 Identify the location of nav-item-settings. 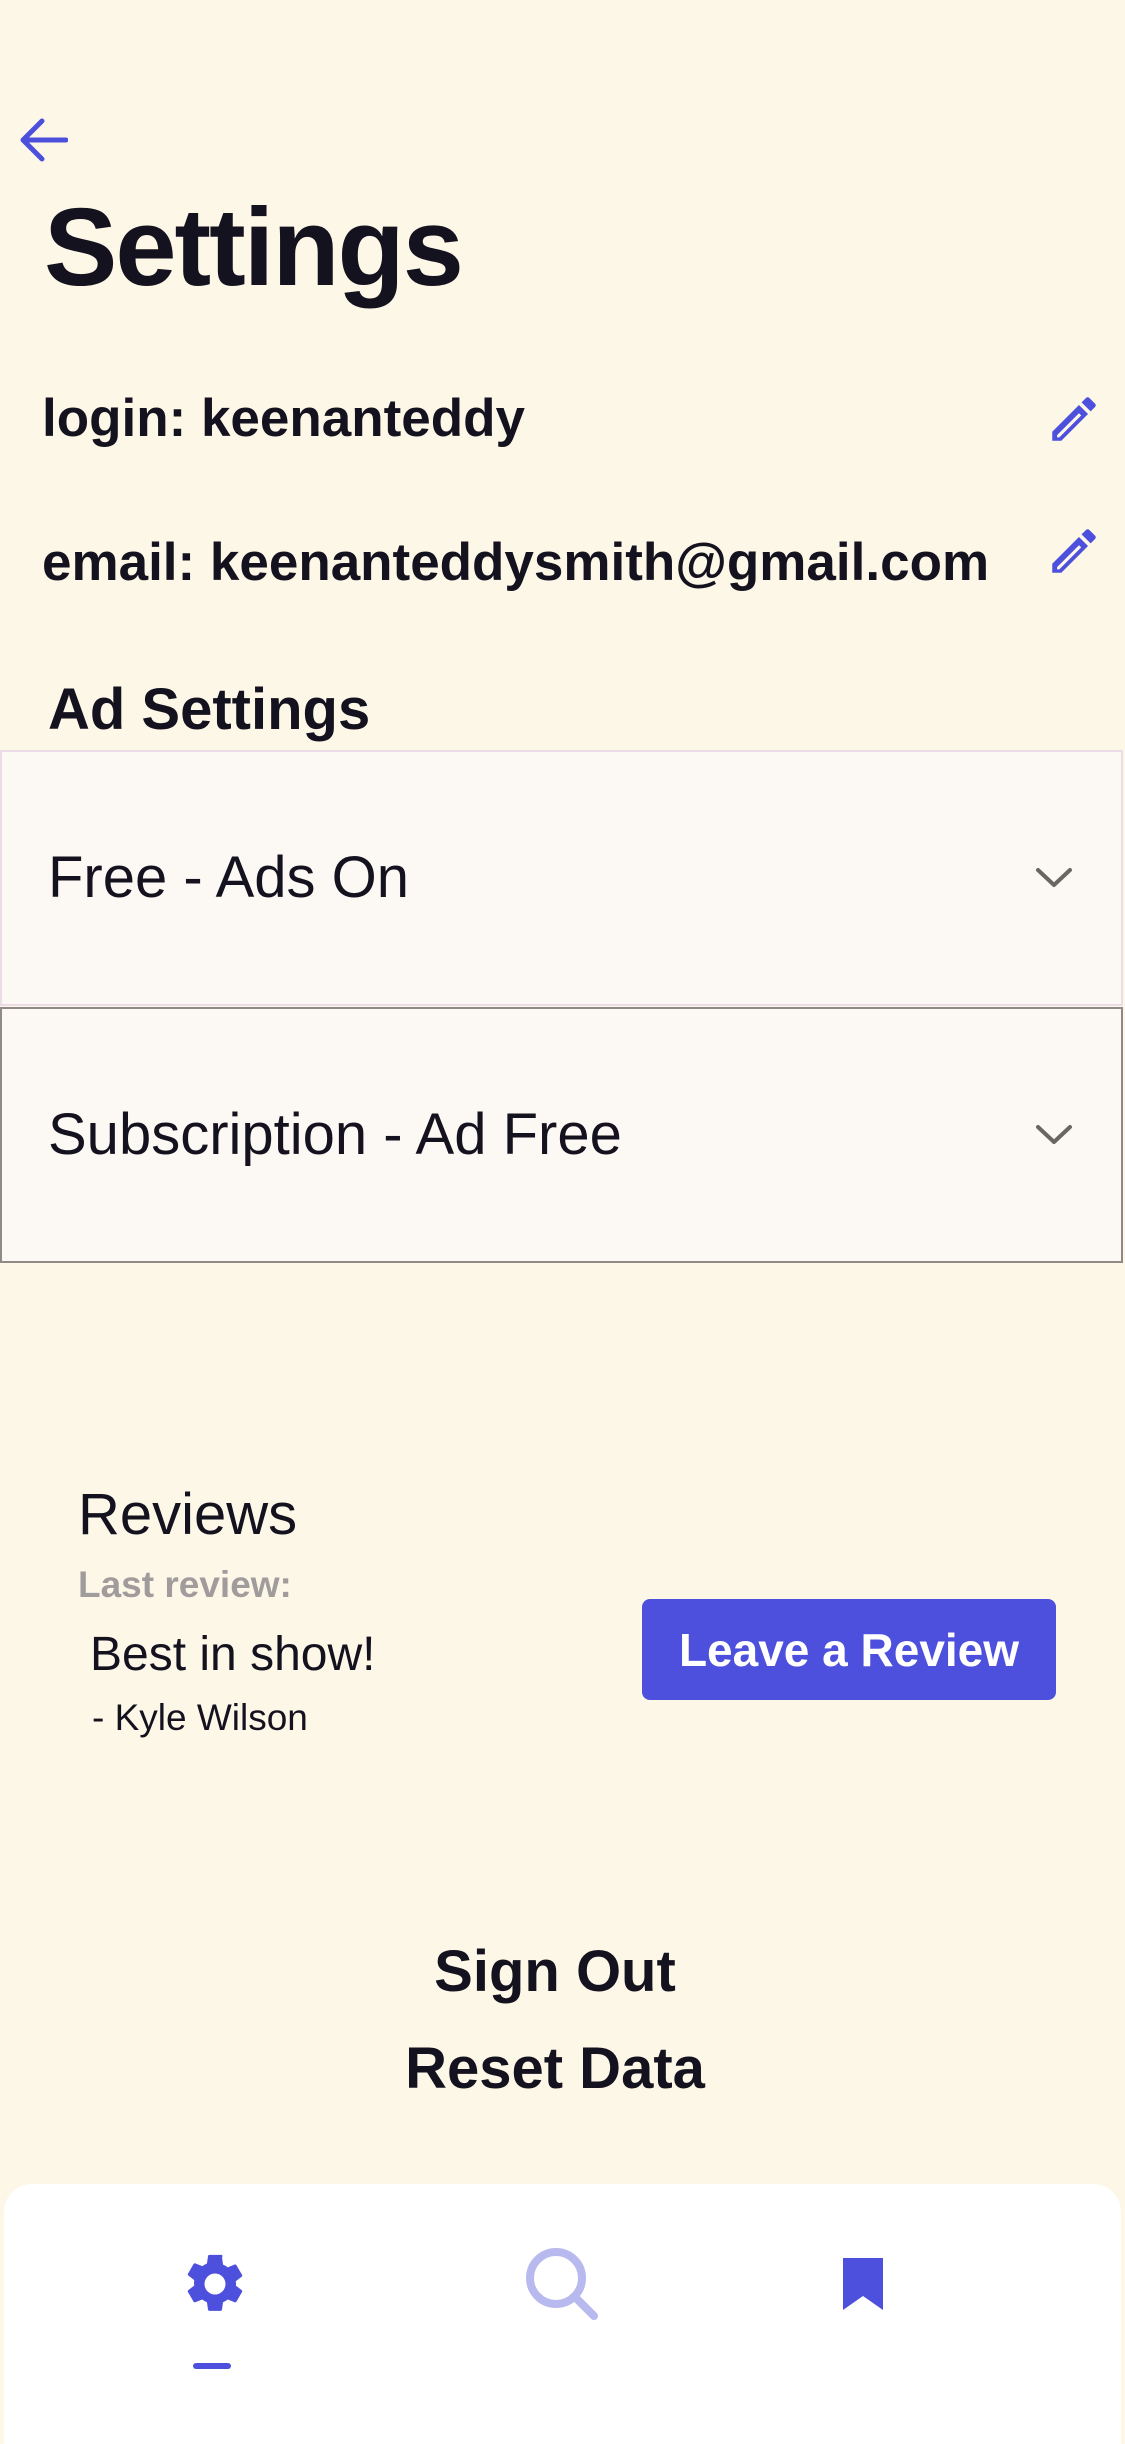
(215, 2284).